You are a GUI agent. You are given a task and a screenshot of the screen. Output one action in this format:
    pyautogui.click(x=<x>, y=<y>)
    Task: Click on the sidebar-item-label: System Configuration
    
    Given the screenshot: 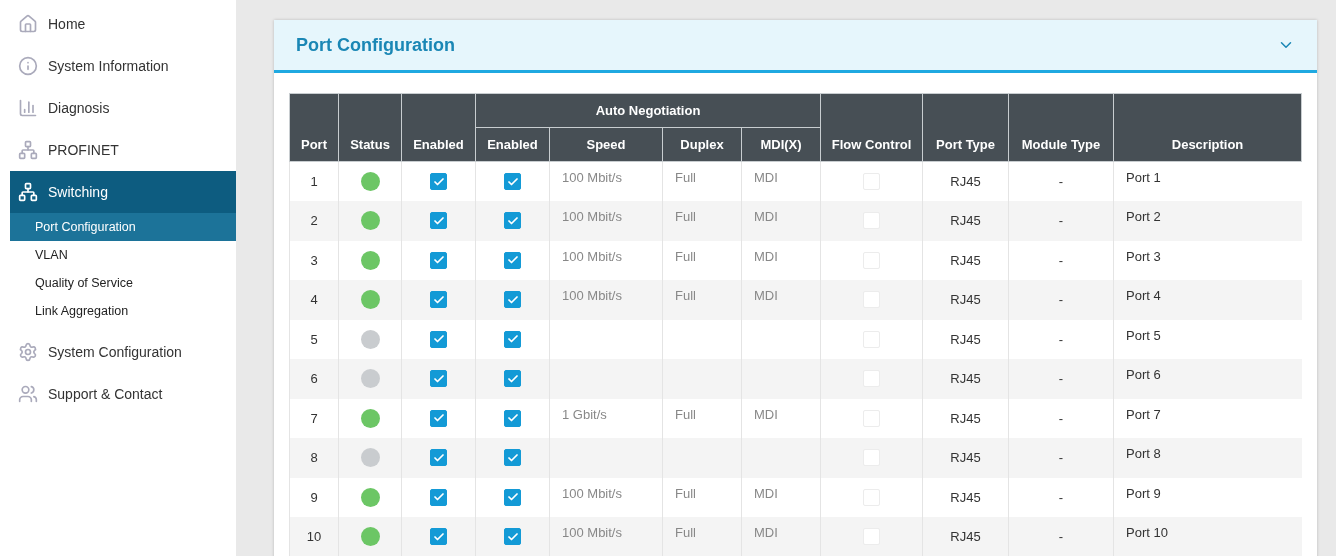 What is the action you would take?
    pyautogui.click(x=115, y=352)
    